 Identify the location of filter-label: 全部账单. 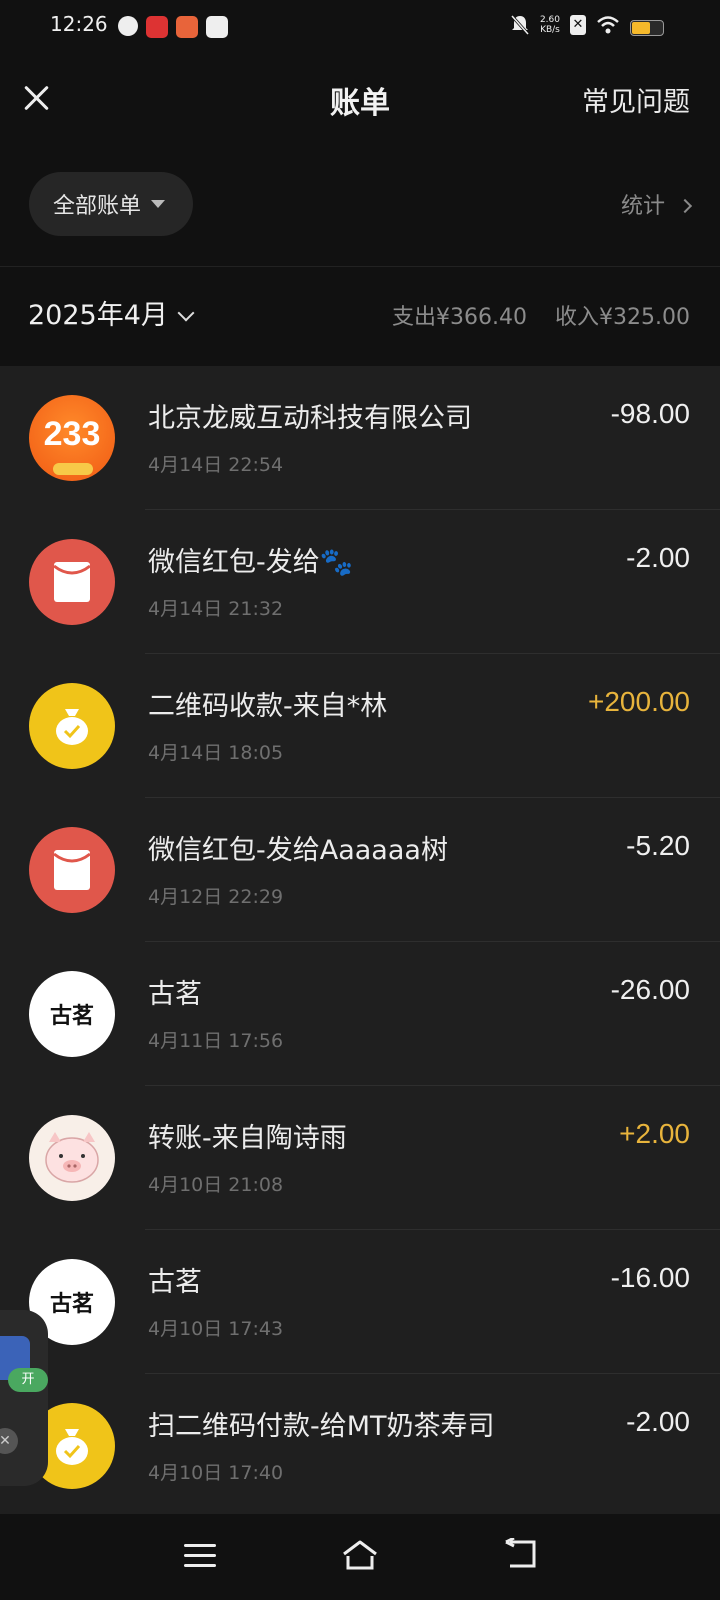
(97, 206).